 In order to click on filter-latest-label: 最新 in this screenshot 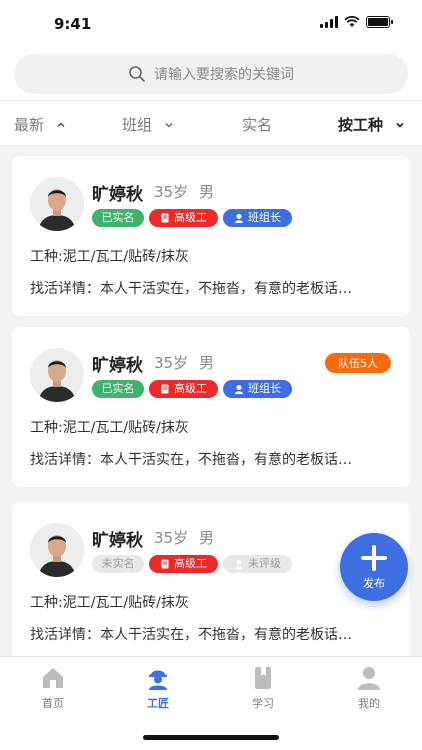, I will do `click(29, 125)`.